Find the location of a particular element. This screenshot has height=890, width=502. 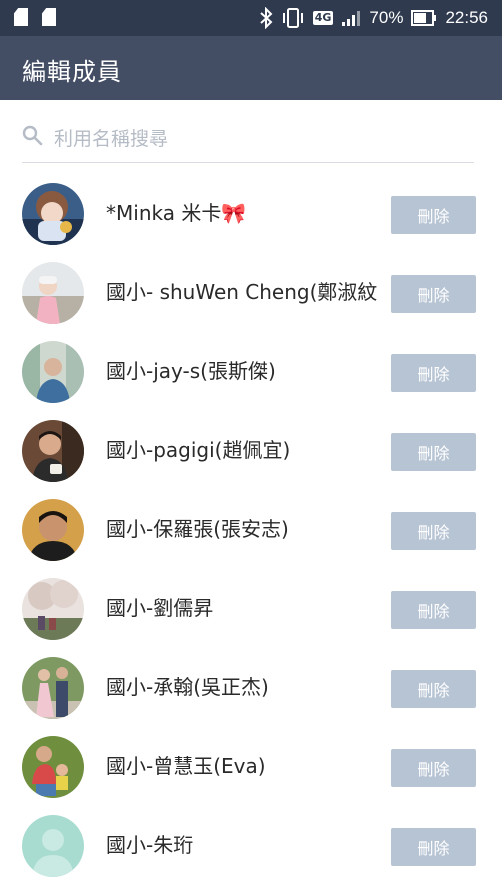

member-name: 國小-曾慧玉(Eva) is located at coordinates (186, 766).